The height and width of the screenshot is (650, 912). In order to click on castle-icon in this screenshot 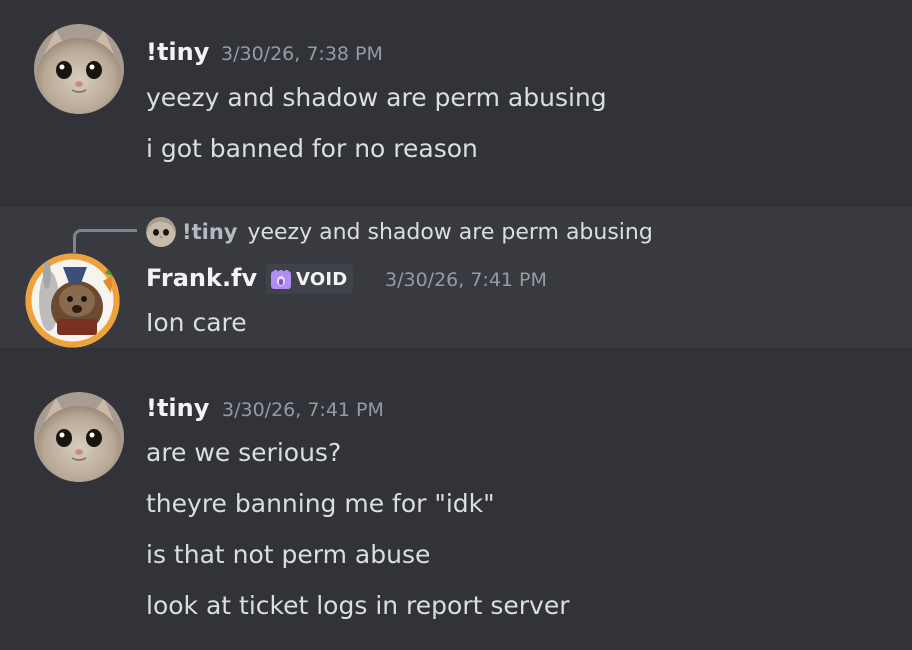, I will do `click(281, 279)`.